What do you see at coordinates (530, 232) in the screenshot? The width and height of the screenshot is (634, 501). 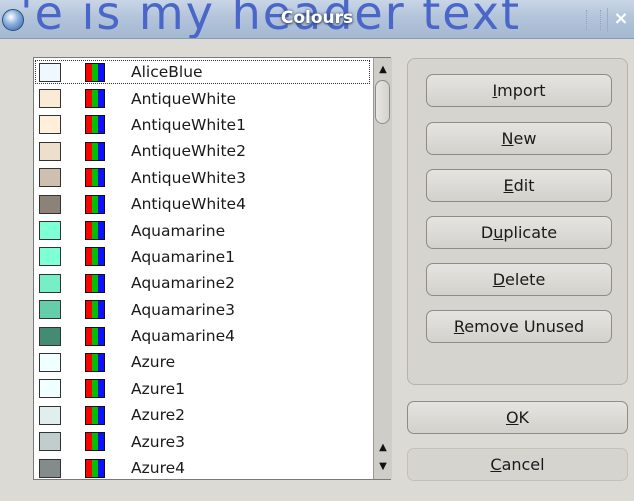 I see `duplicate-button-label: plicate` at bounding box center [530, 232].